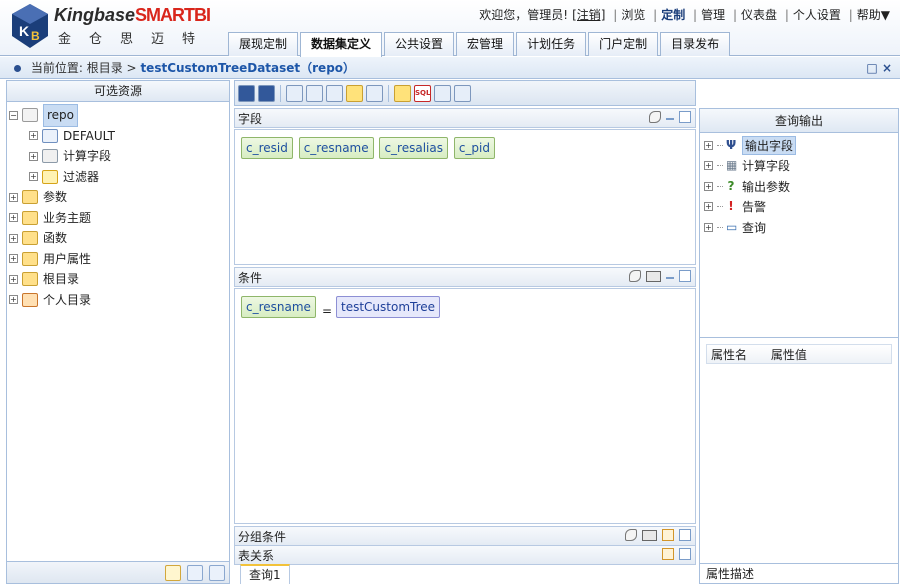 Image resolution: width=900 pixels, height=584 pixels. I want to click on top-links: 欢迎您，管理员! [注销] | 浏览 | 定制 | 管理 | 仪表盘 | 个人设置 | 帮助▼, so click(684, 15).